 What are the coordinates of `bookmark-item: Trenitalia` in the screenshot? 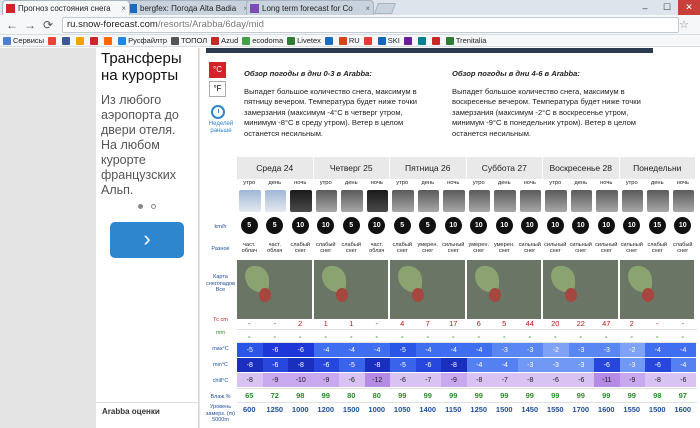 It's located at (465, 40).